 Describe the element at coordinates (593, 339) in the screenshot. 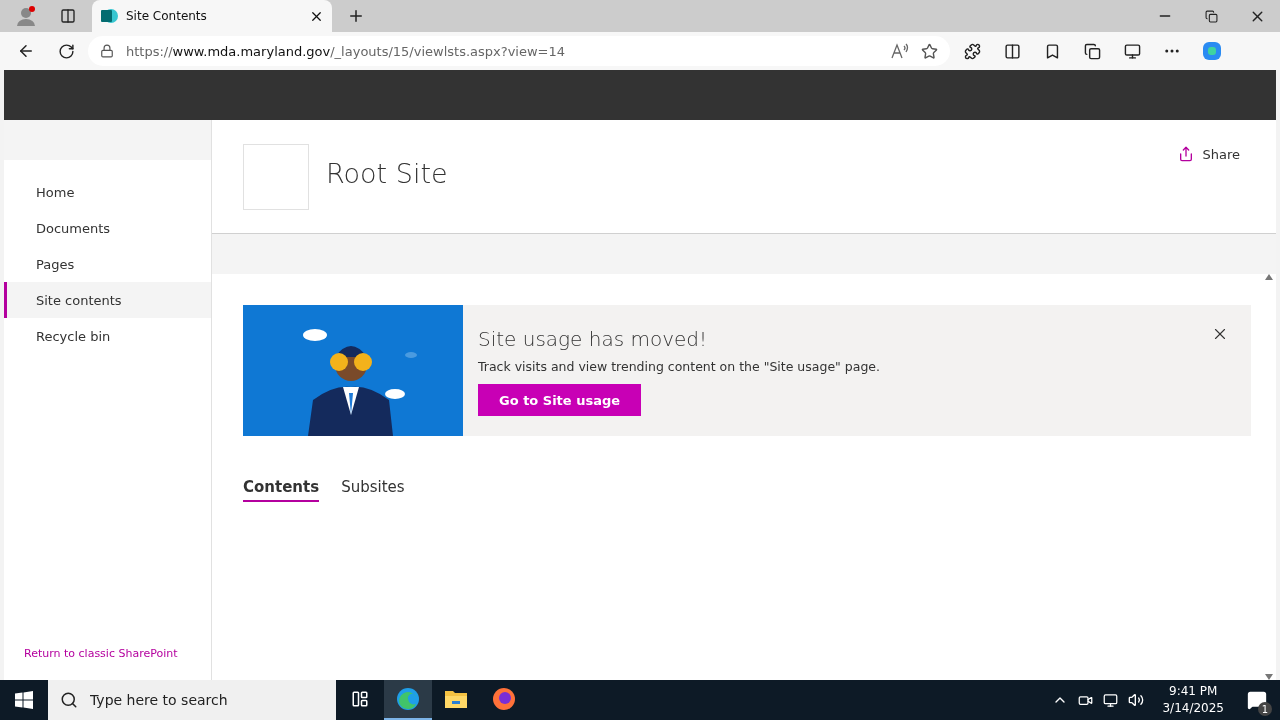

I see `banner-title: Site usage has moved!` at that location.